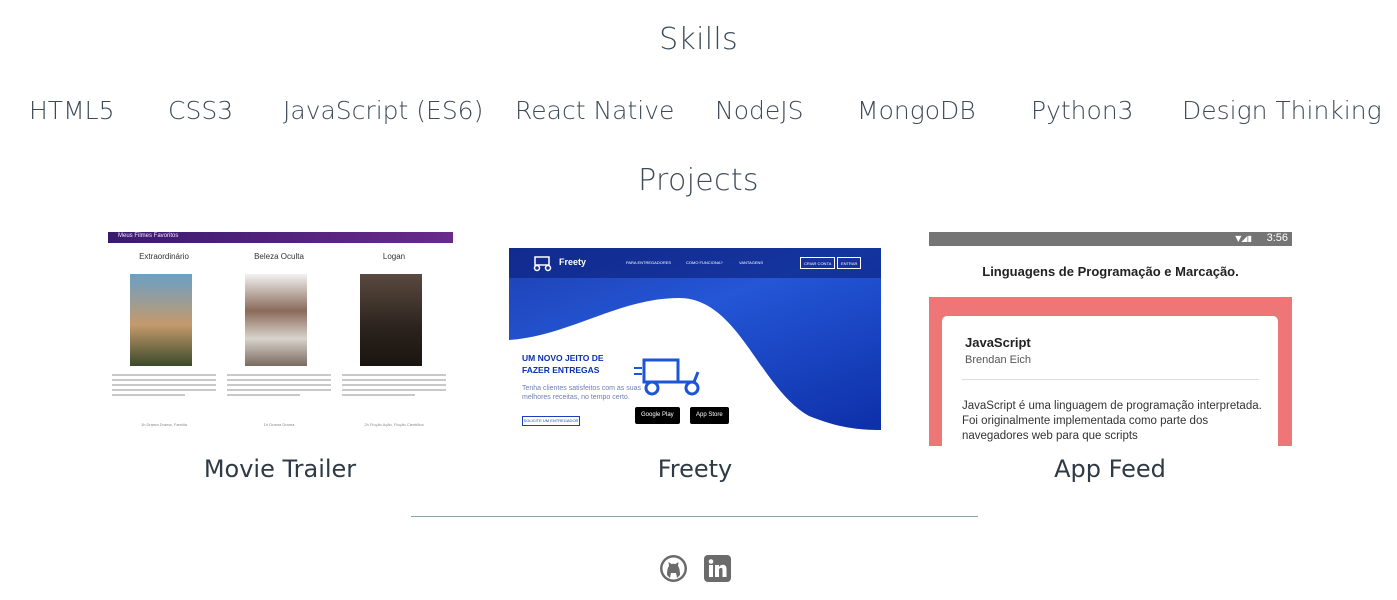  I want to click on github-icon, so click(673, 568).